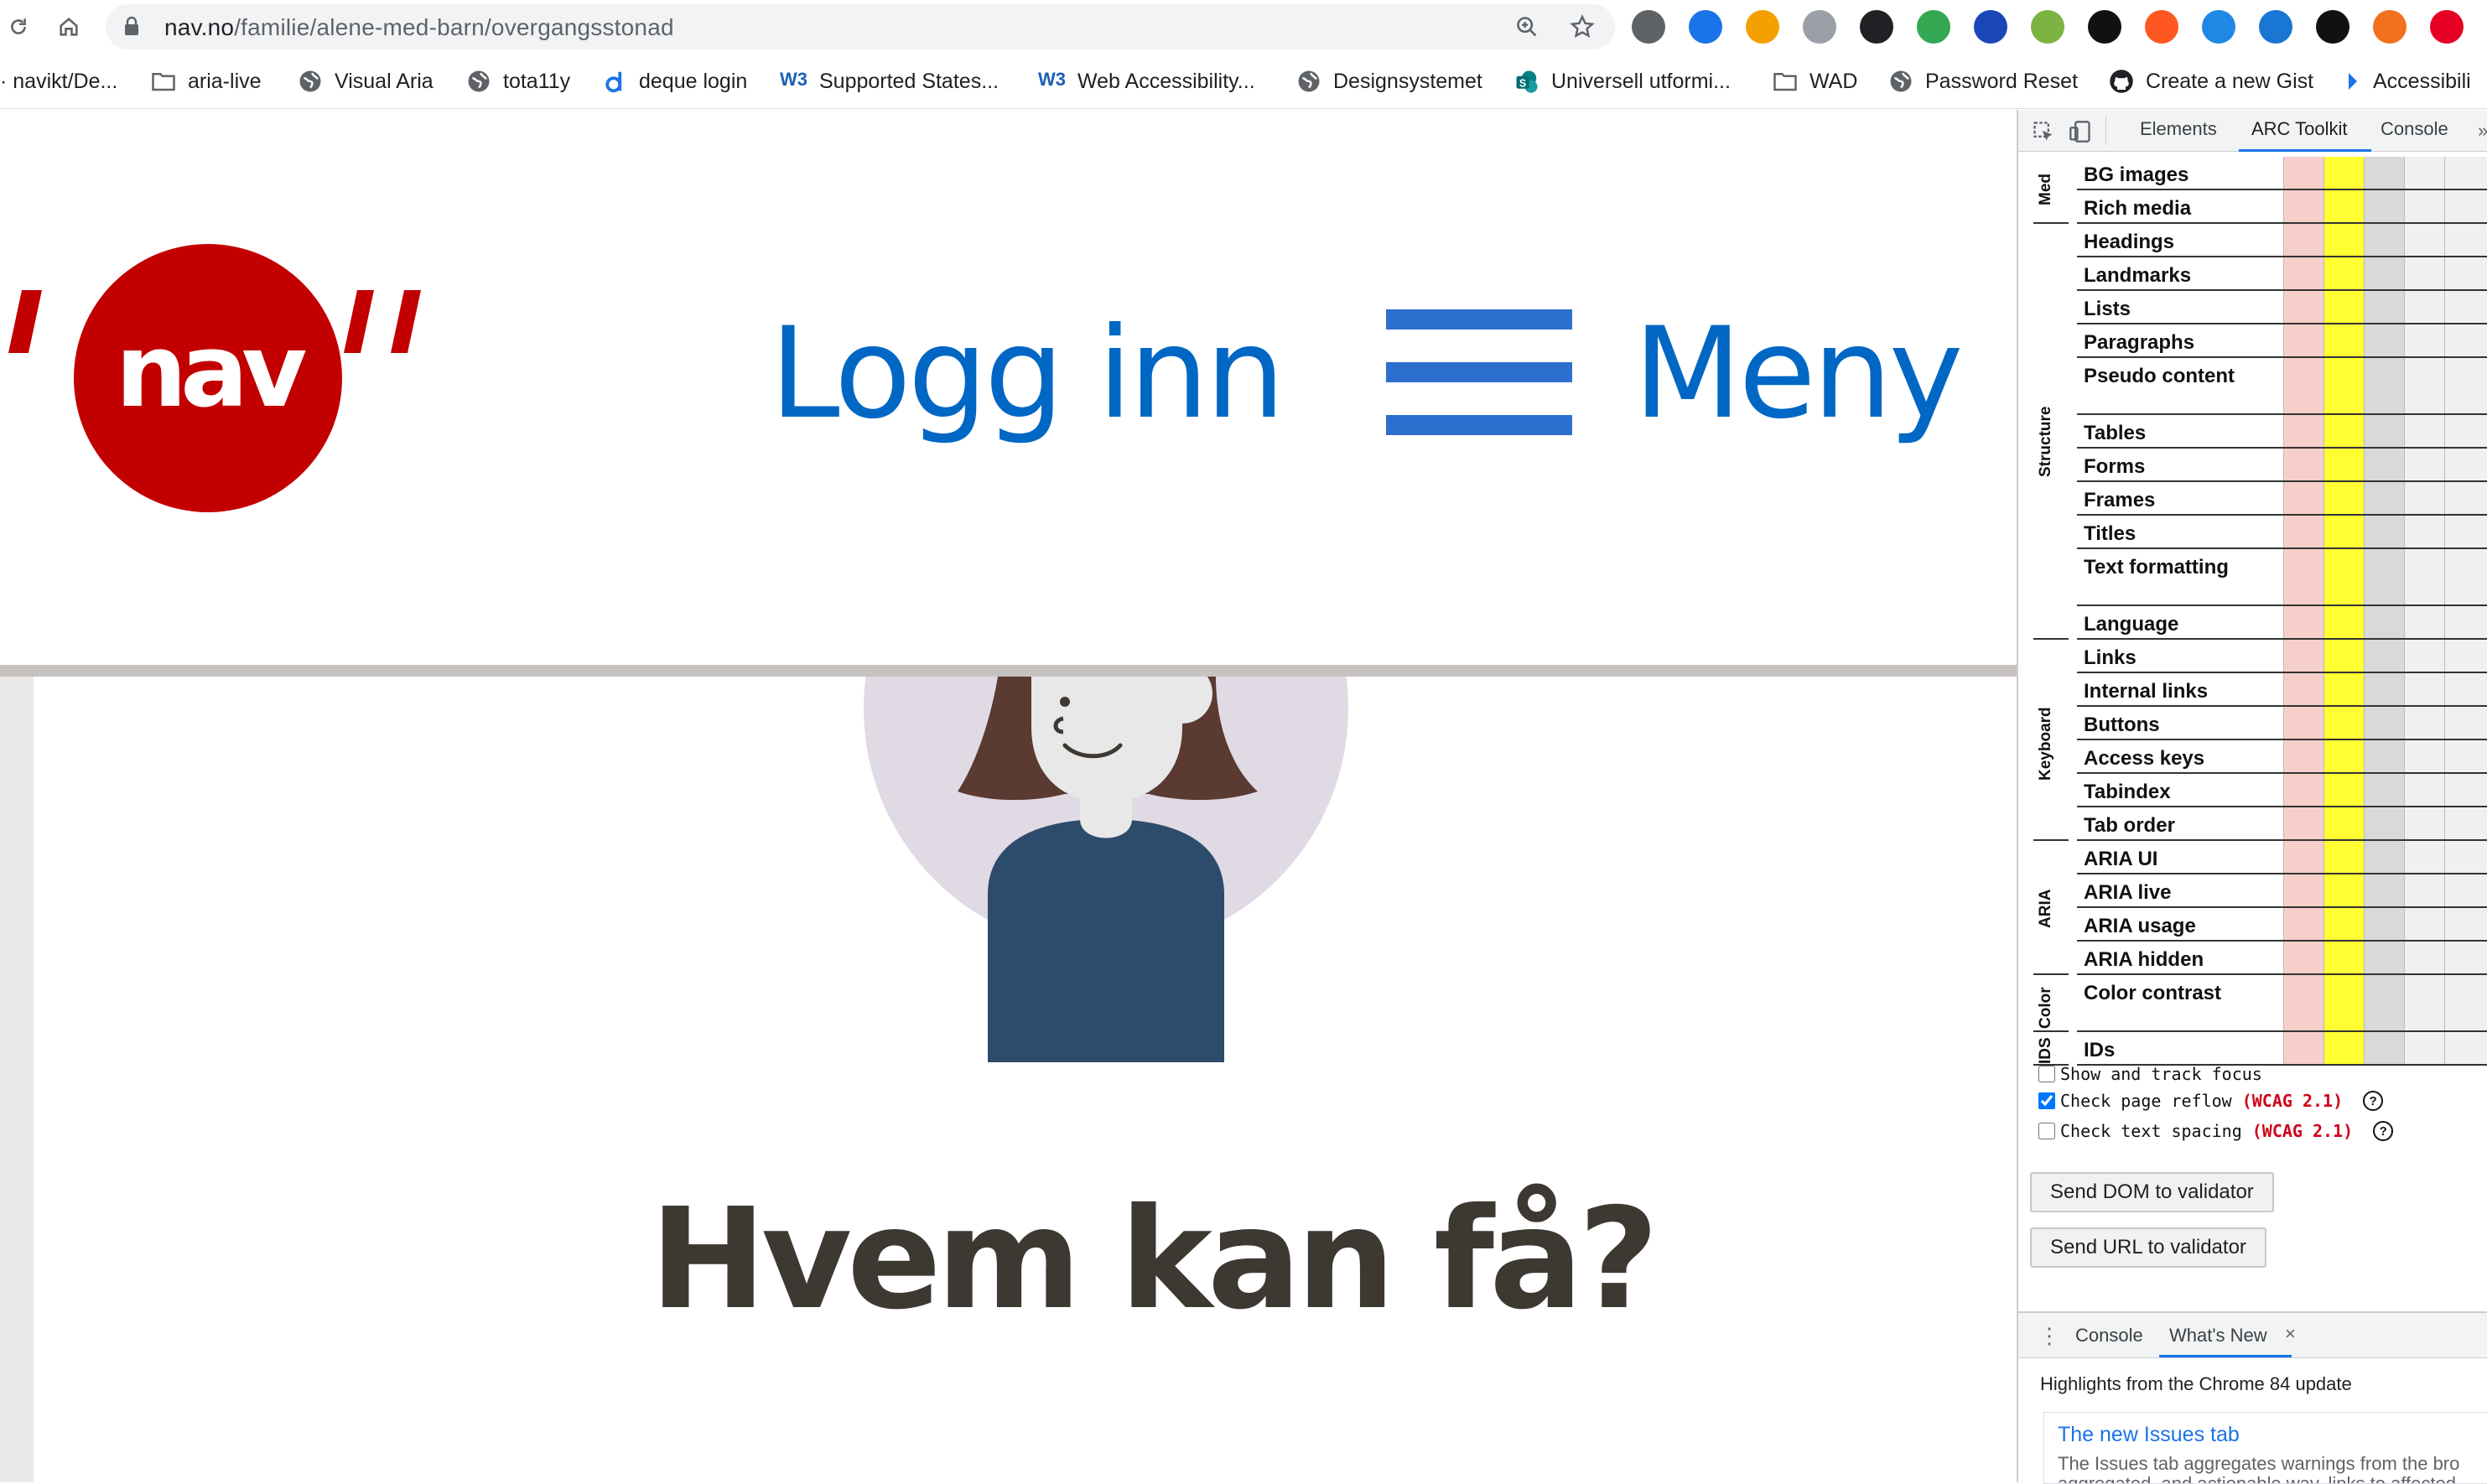  What do you see at coordinates (2282, 465) in the screenshot?
I see `arc-check-forms: Forms` at bounding box center [2282, 465].